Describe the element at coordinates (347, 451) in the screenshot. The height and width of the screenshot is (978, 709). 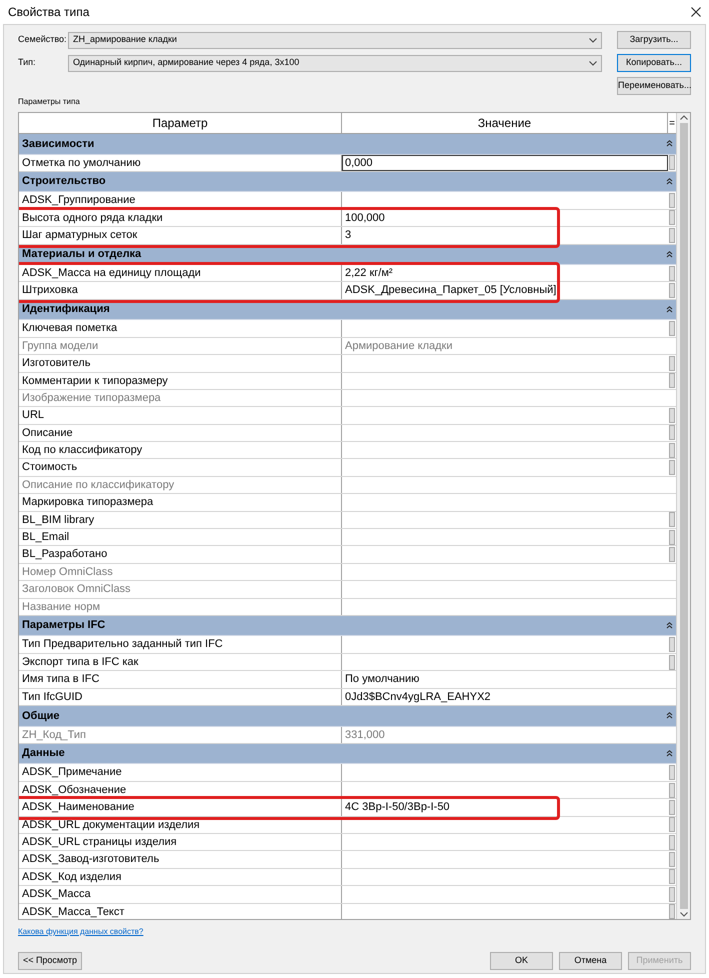
I see `table-row: Код по классификатору` at that location.